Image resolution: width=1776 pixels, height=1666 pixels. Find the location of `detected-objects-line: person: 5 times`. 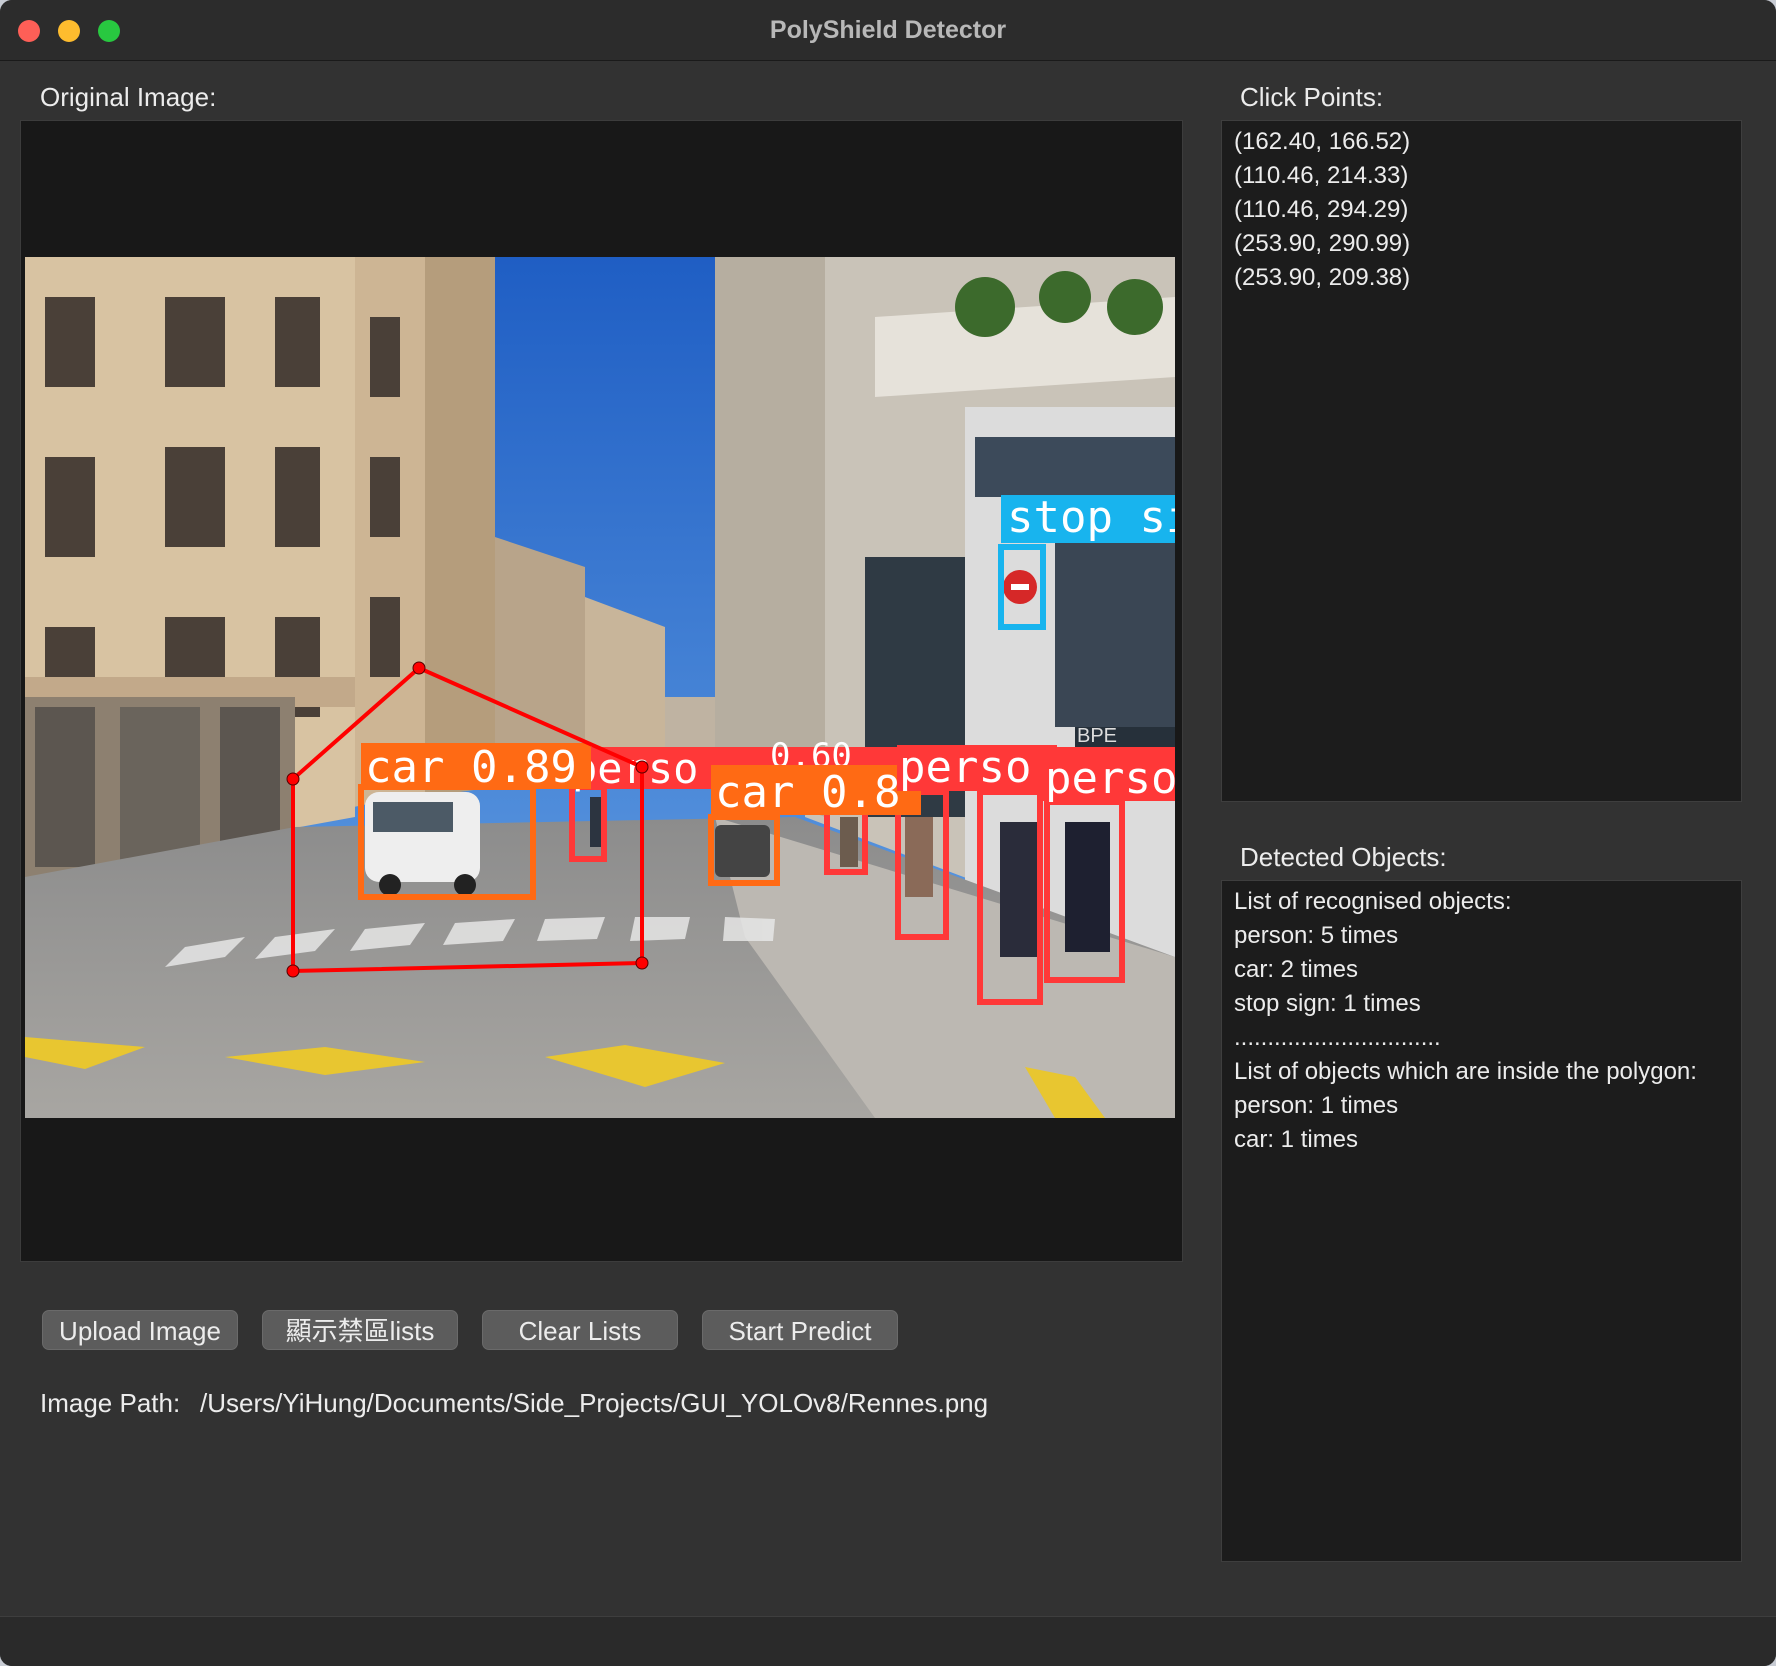

detected-objects-line: person: 5 times is located at coordinates (1316, 935).